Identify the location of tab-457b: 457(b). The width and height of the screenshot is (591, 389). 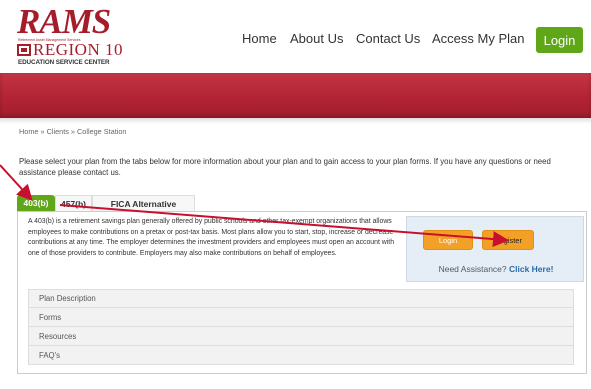
(73, 203).